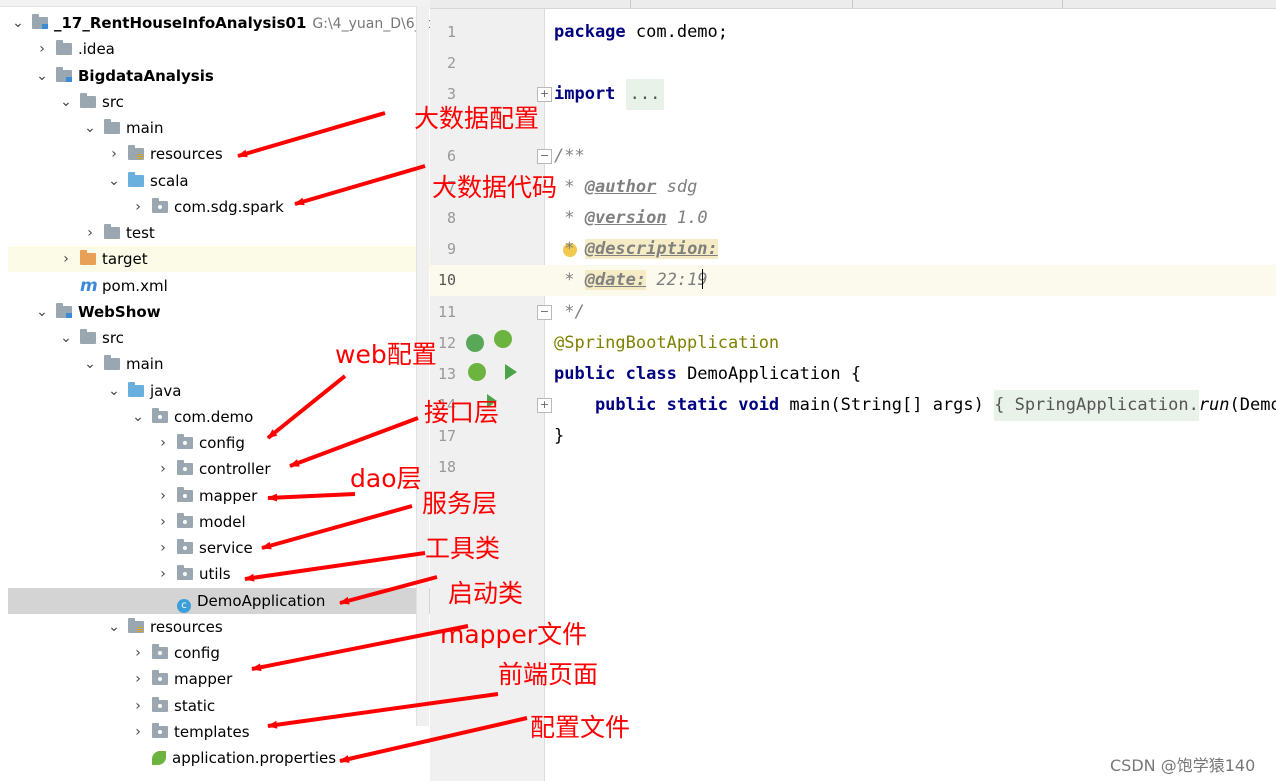 The image size is (1276, 781). What do you see at coordinates (147, 181) in the screenshot?
I see `tree-item-scala: ⌄ scala` at bounding box center [147, 181].